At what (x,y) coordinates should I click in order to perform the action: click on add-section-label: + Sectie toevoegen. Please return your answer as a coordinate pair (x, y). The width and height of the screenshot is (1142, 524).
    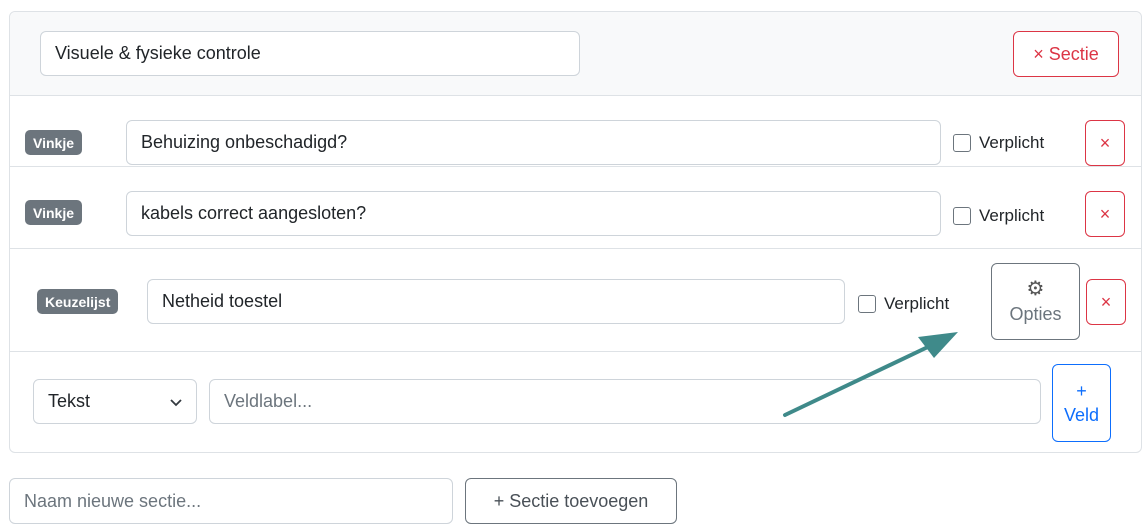
    Looking at the image, I should click on (571, 500).